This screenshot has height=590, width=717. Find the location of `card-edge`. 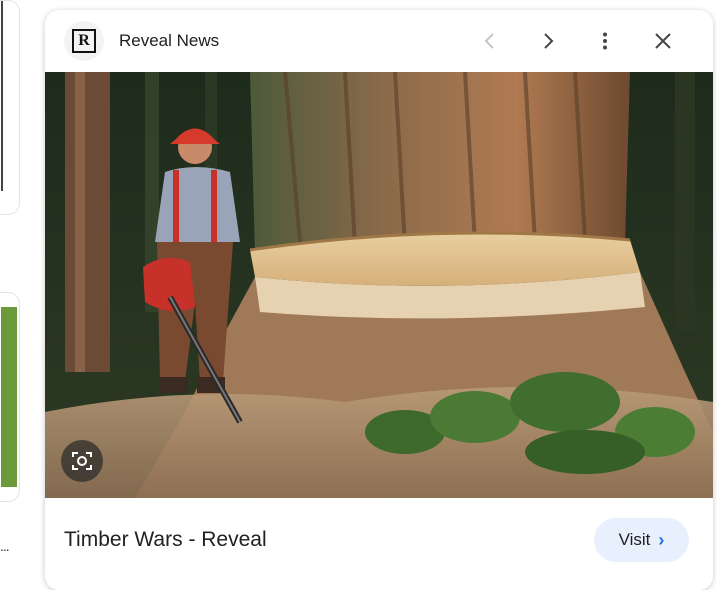

card-edge is located at coordinates (2, 96).